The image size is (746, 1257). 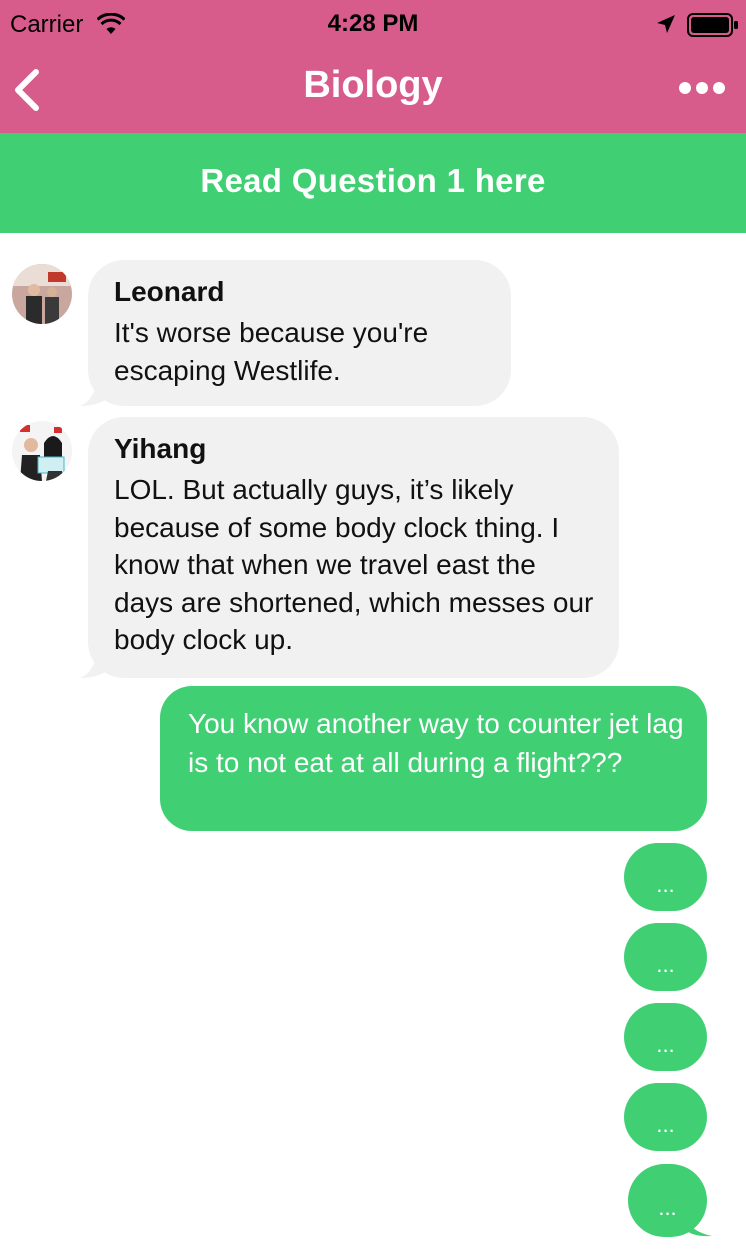 I want to click on message-sender: Yihang, so click(x=160, y=448).